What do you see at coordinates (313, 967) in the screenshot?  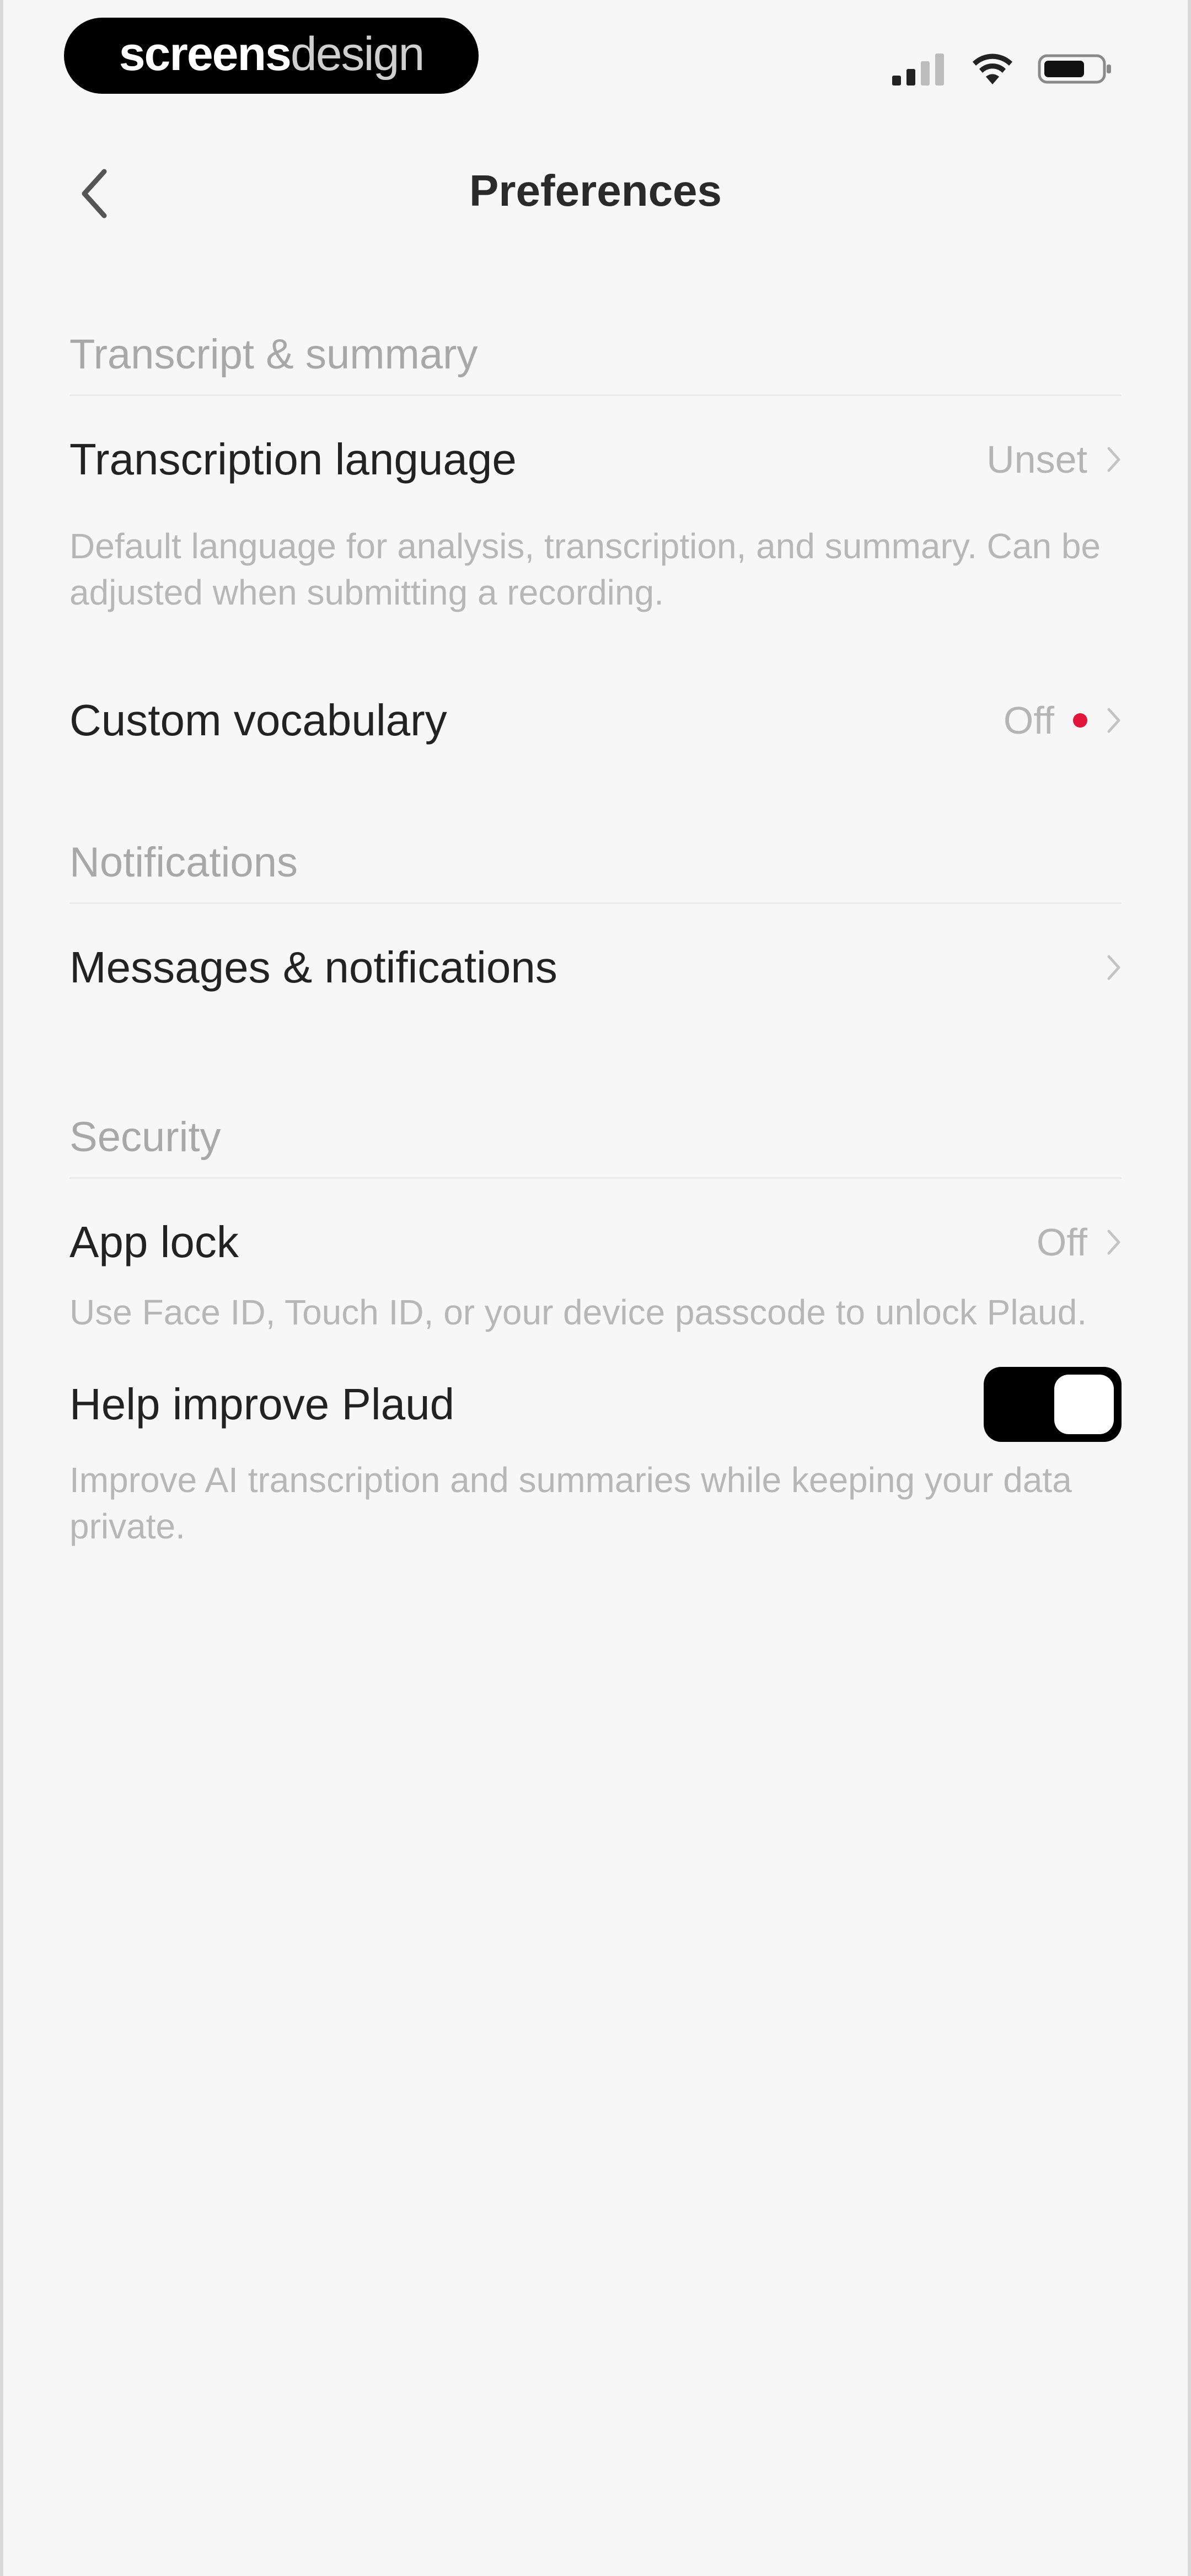 I see `messages-notifications-label: Messages & notifications` at bounding box center [313, 967].